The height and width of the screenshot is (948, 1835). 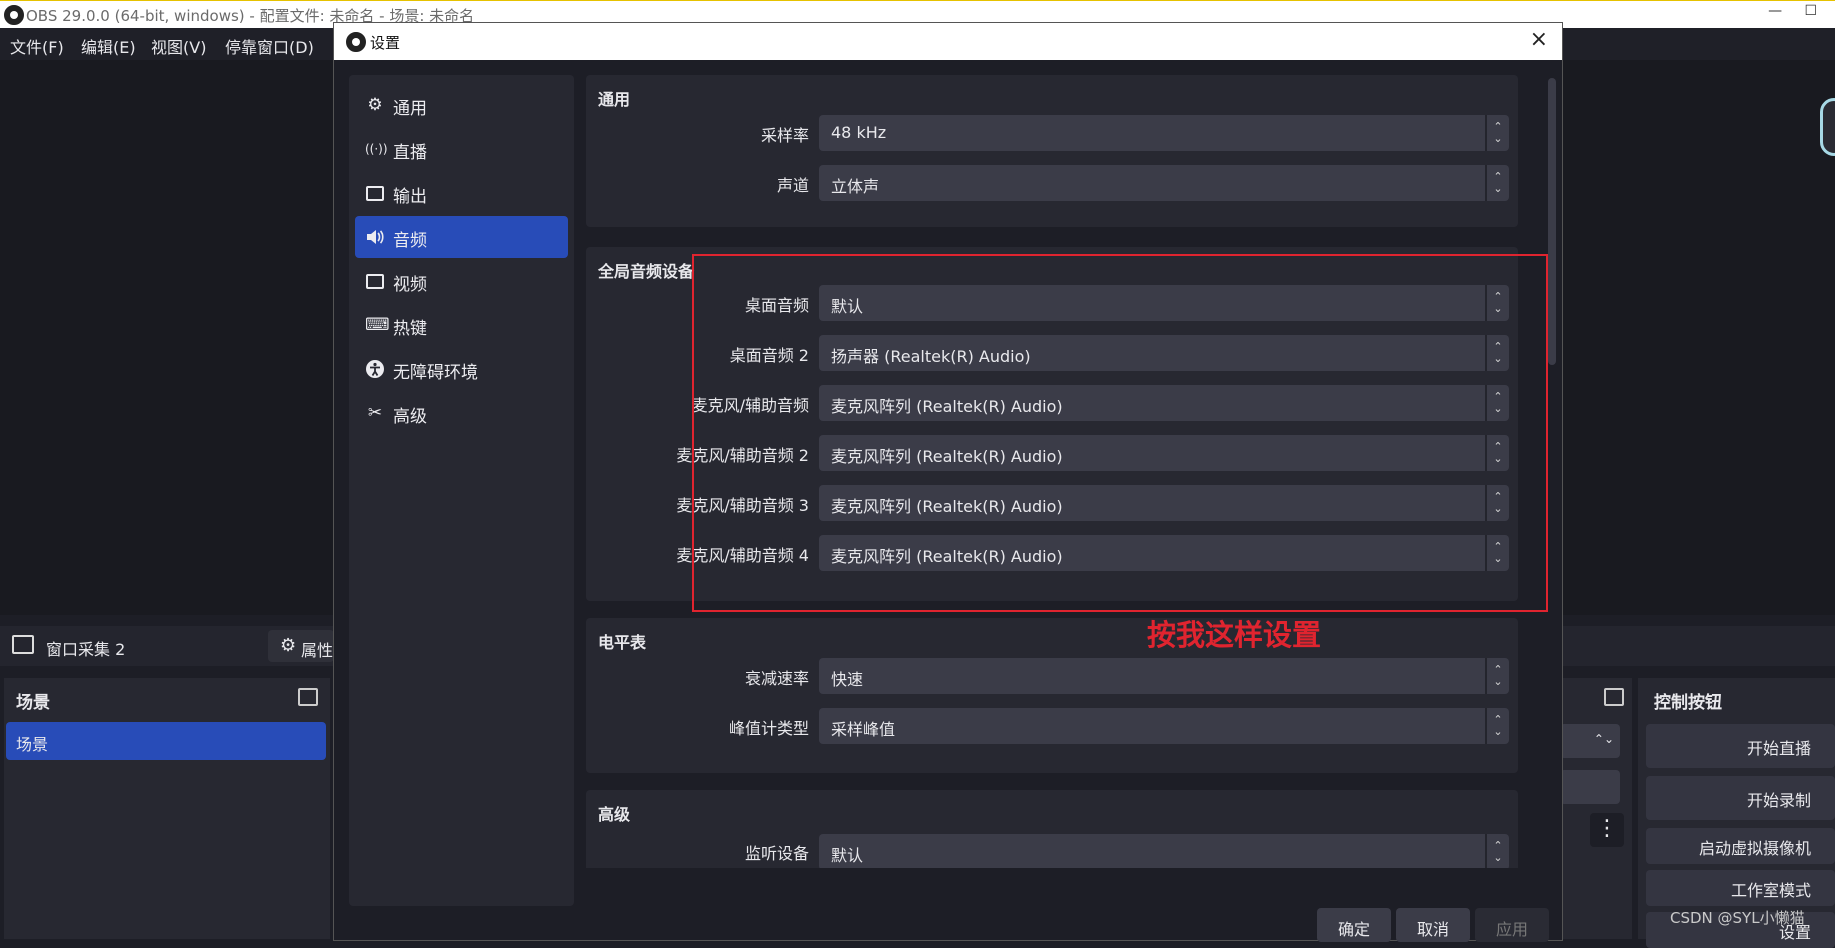 What do you see at coordinates (461, 325) in the screenshot?
I see `sidebar-item-hotkeys: ⌨ 热键` at bounding box center [461, 325].